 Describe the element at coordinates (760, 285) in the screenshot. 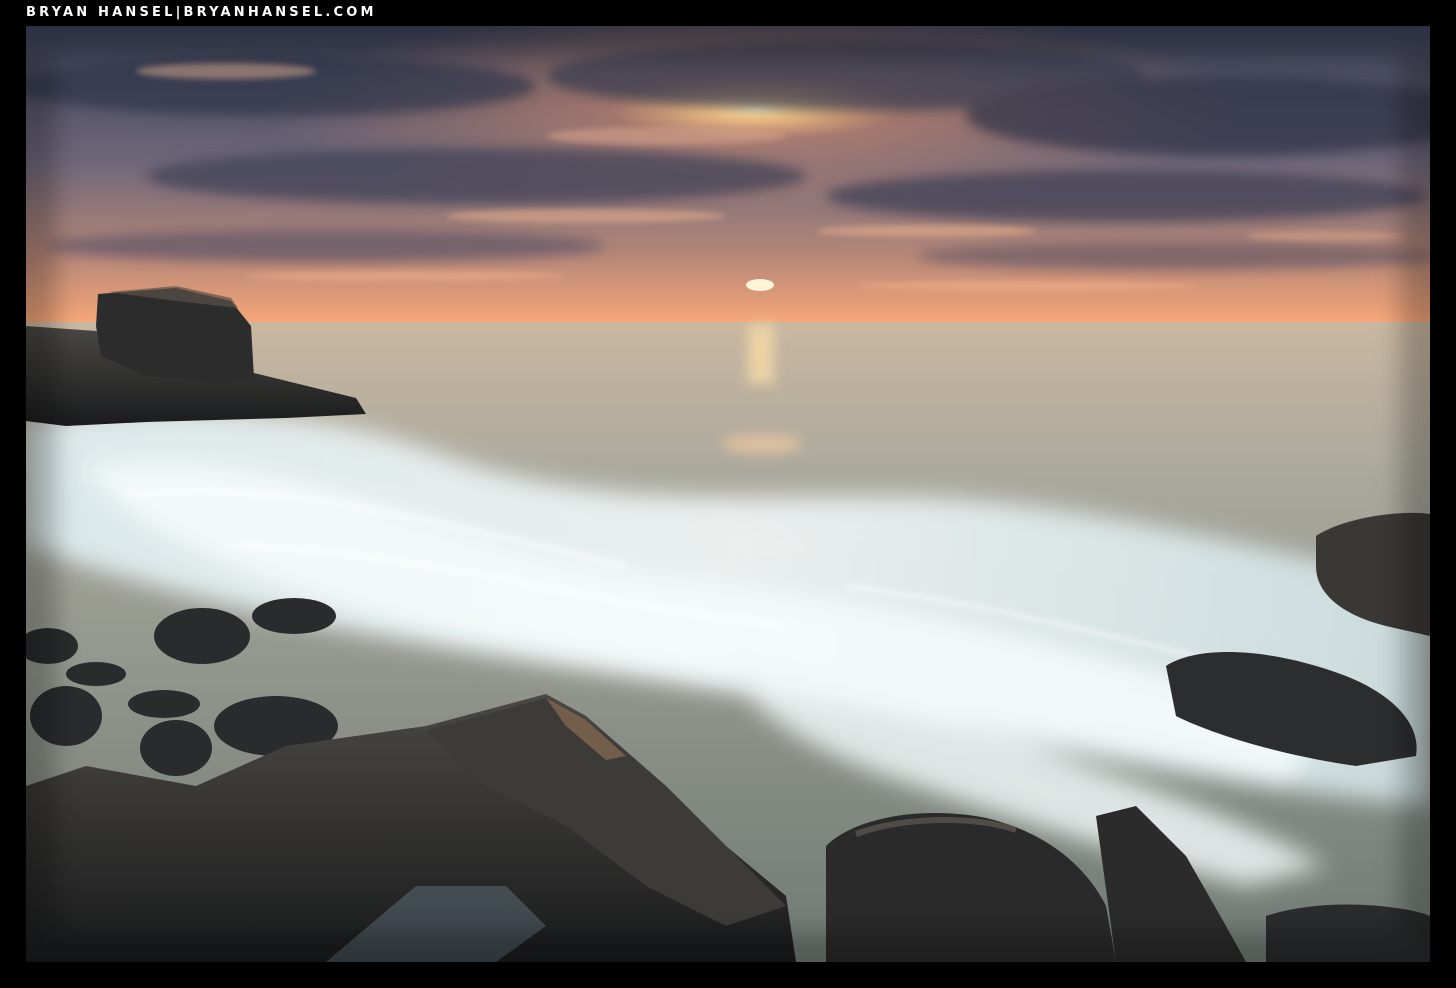

I see `sun` at that location.